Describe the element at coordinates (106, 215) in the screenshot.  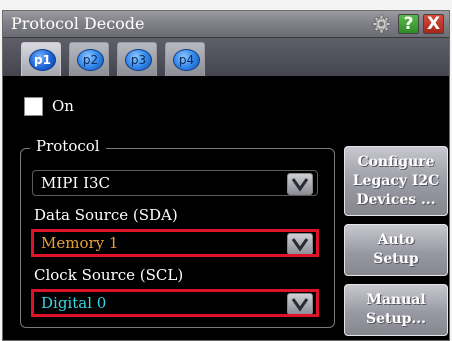
I see `data-source-label: Data Source (SDA)` at that location.